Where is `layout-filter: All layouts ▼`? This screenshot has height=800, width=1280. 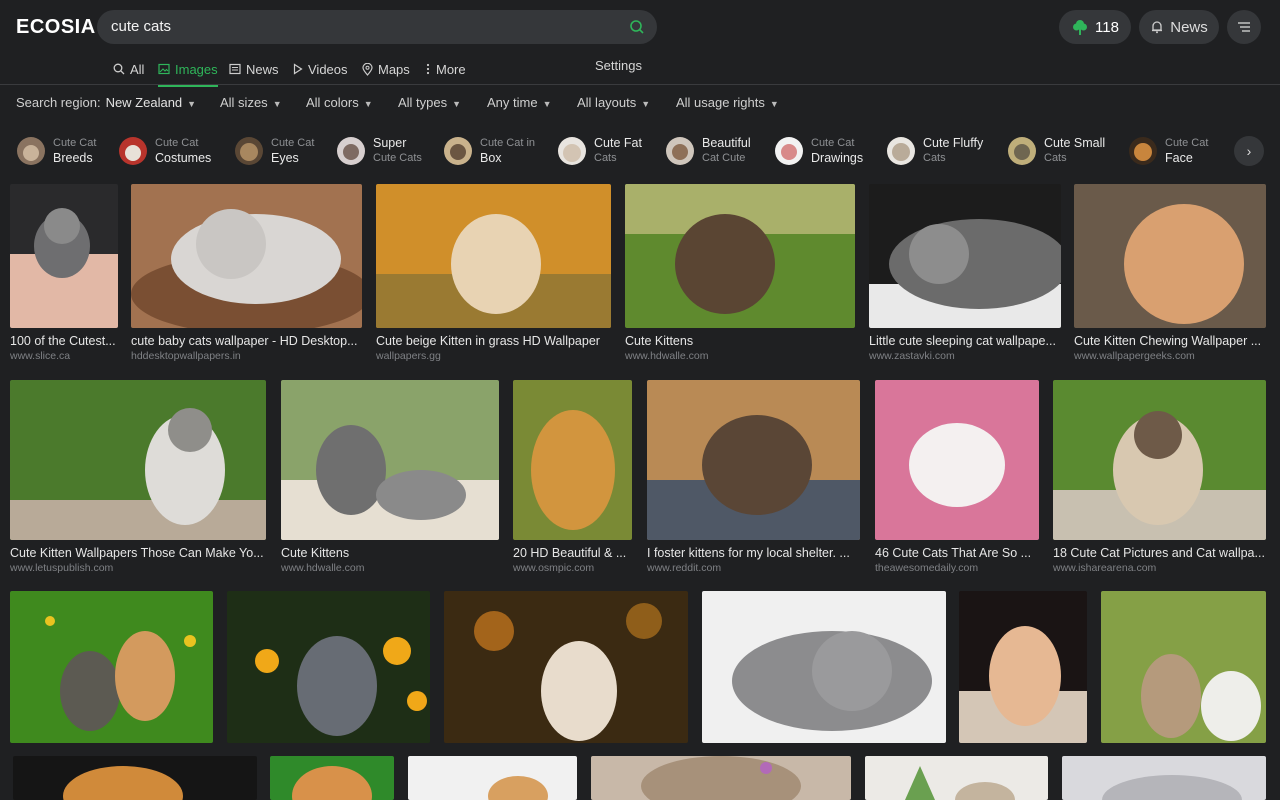 layout-filter: All layouts ▼ is located at coordinates (613, 102).